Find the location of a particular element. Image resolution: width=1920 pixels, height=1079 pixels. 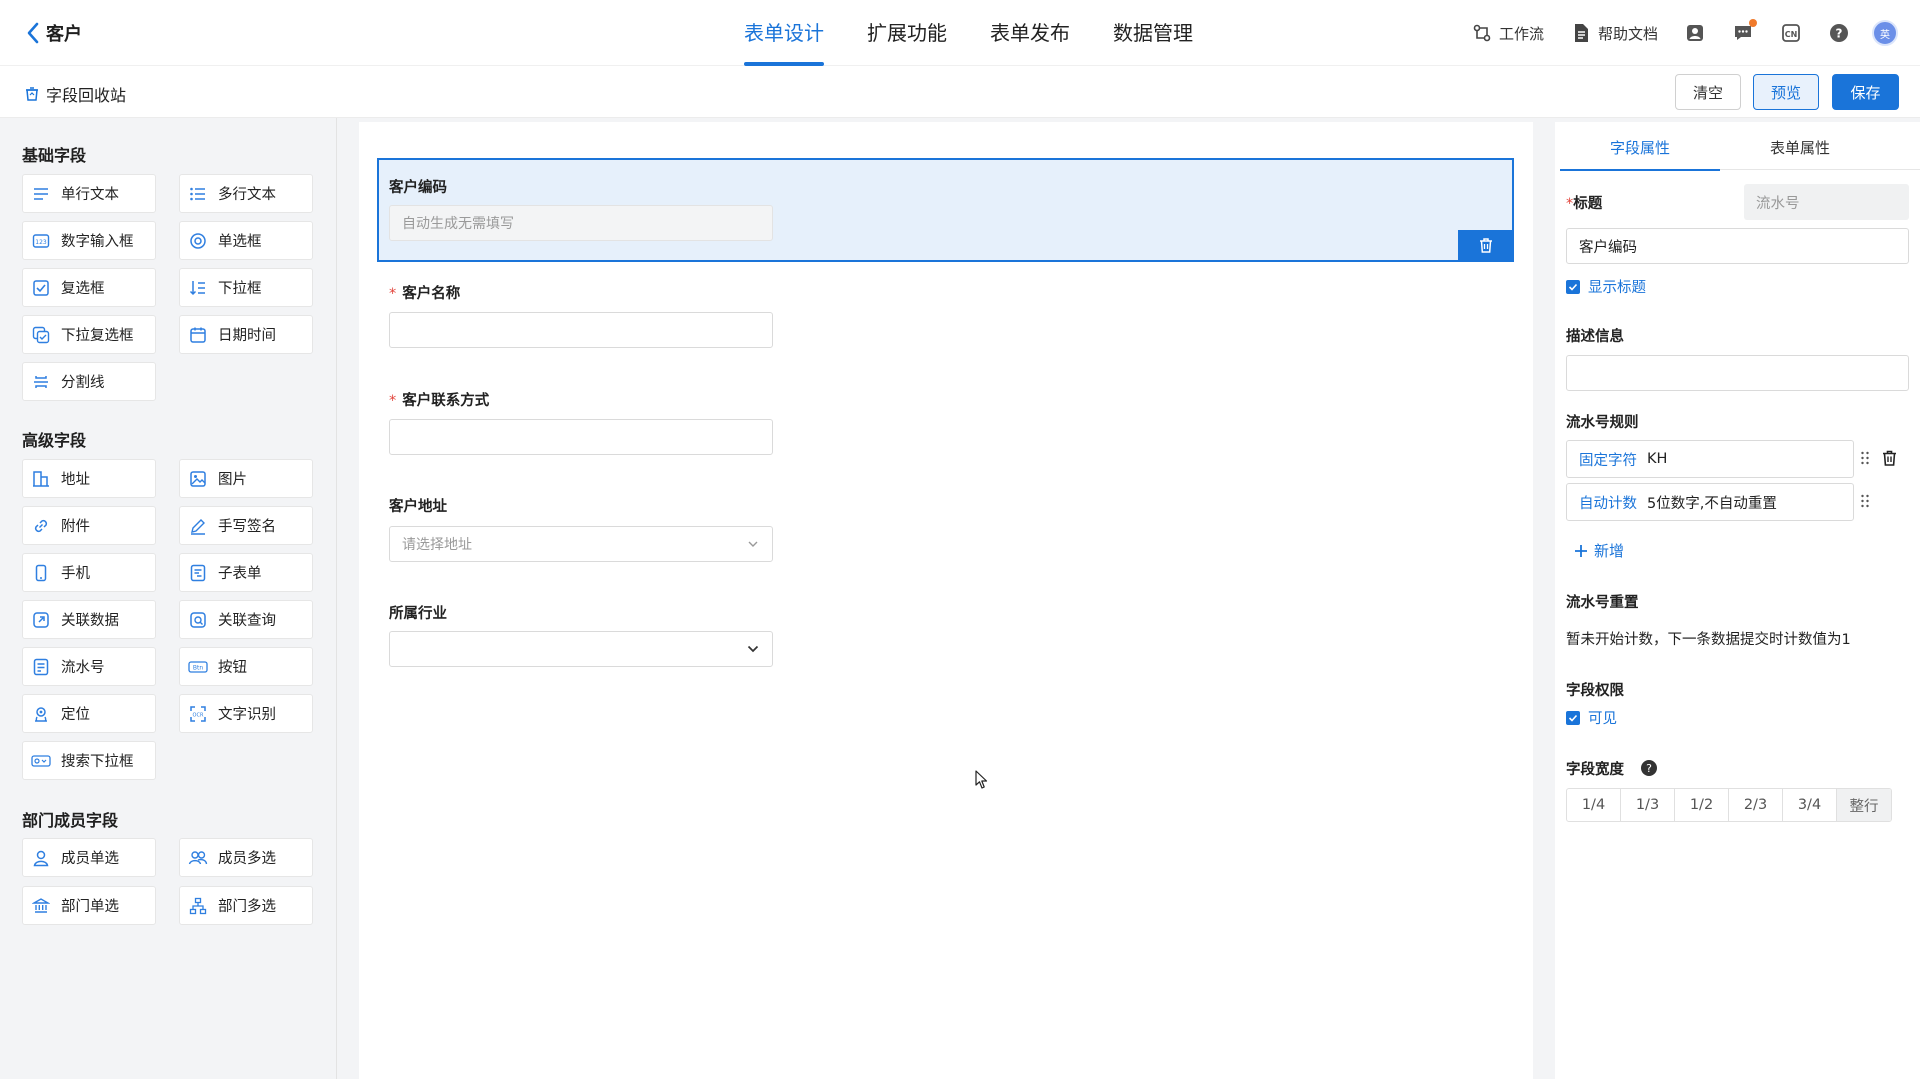

palette-item-image: 图片 is located at coordinates (246, 478).